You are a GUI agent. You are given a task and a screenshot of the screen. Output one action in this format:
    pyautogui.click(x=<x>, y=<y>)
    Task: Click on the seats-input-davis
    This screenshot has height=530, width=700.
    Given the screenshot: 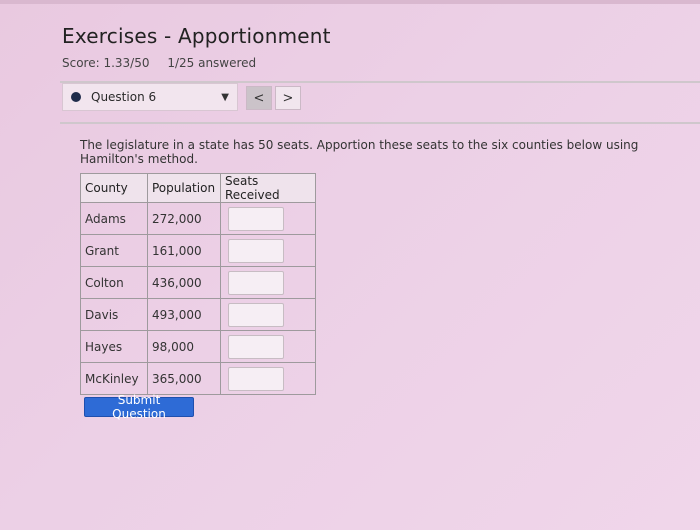 What is the action you would take?
    pyautogui.click(x=256, y=314)
    